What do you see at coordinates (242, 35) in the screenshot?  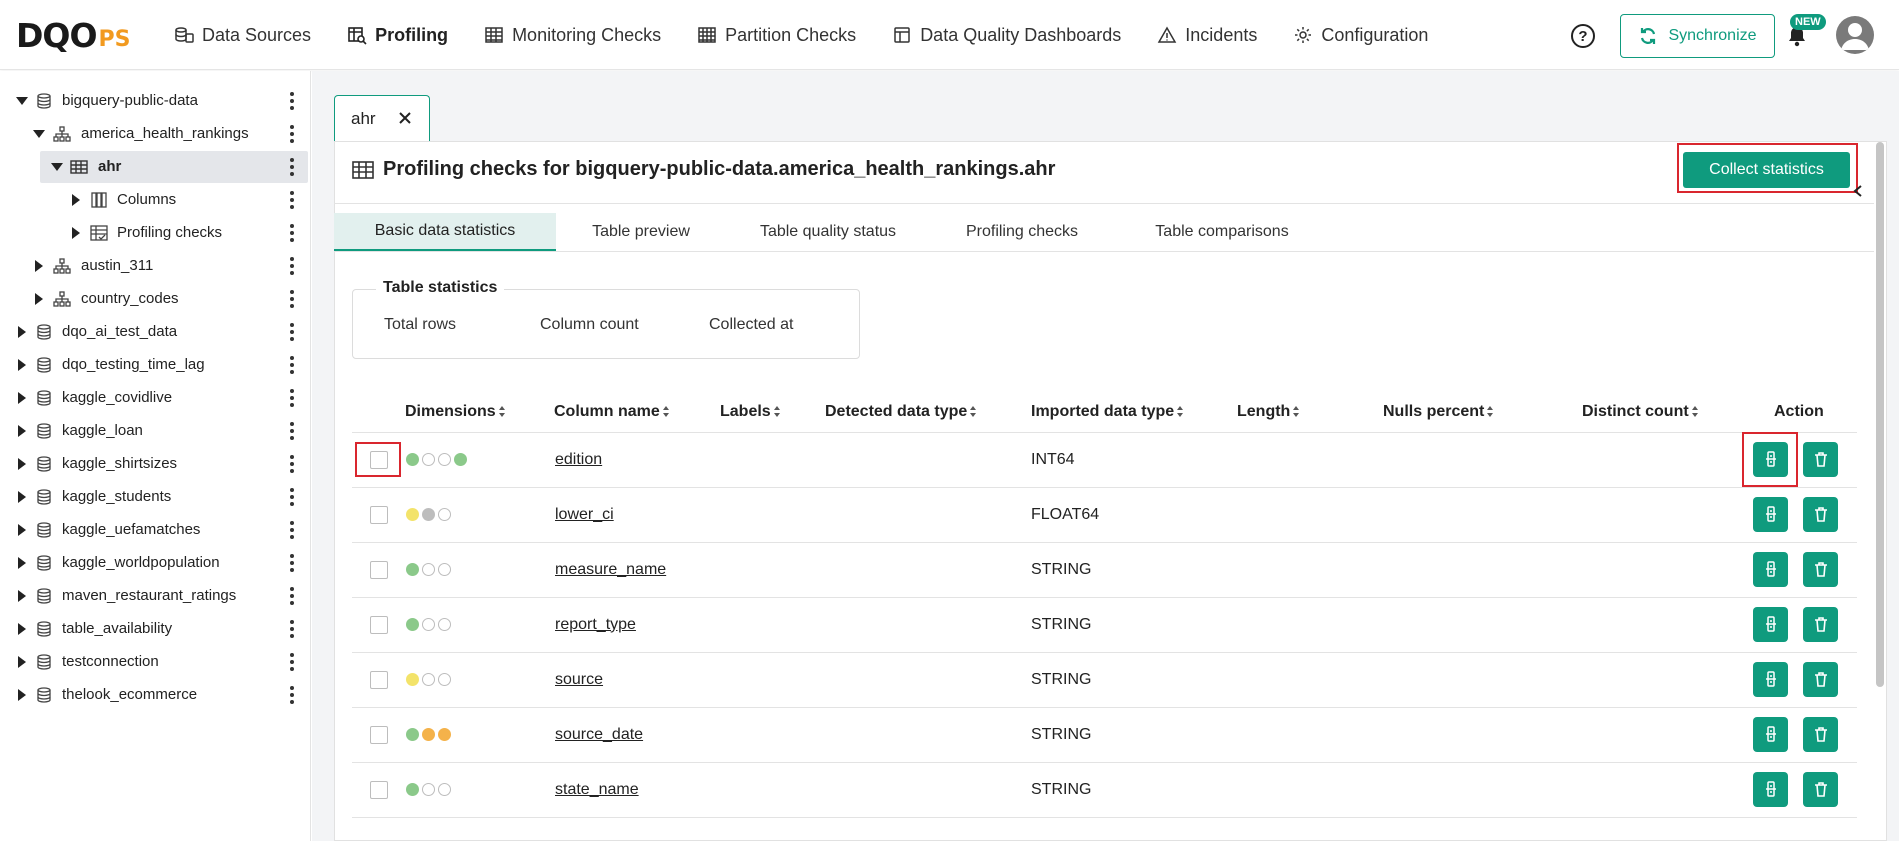 I see `nav-data-sources: Data Sources` at bounding box center [242, 35].